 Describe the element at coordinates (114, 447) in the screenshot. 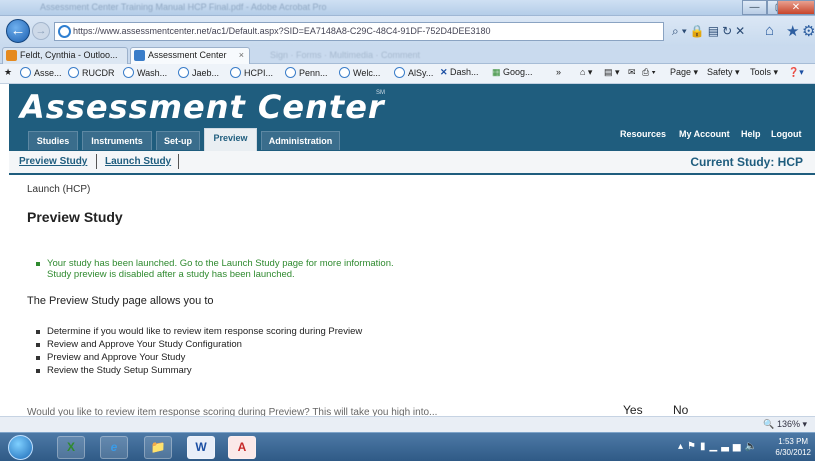

I see `internet-explorer-icon: e` at that location.